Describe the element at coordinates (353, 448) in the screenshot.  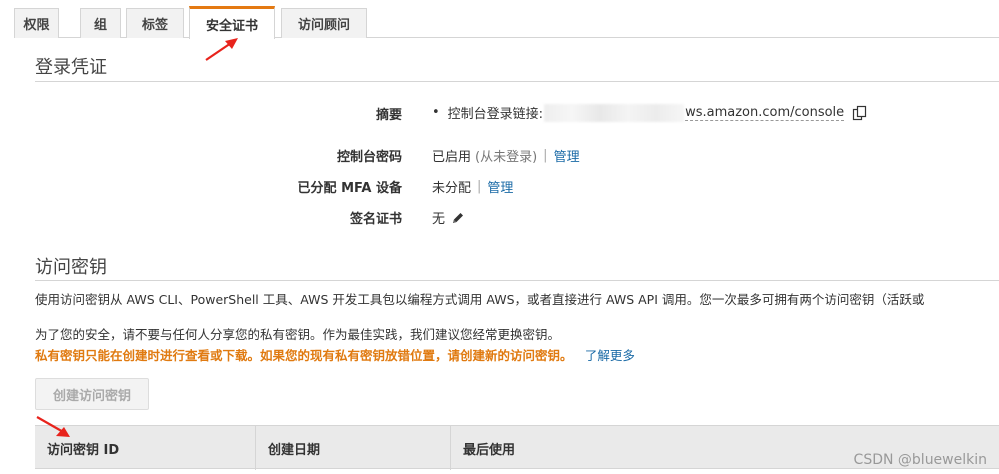
I see `column-header-created: 创建日期` at that location.